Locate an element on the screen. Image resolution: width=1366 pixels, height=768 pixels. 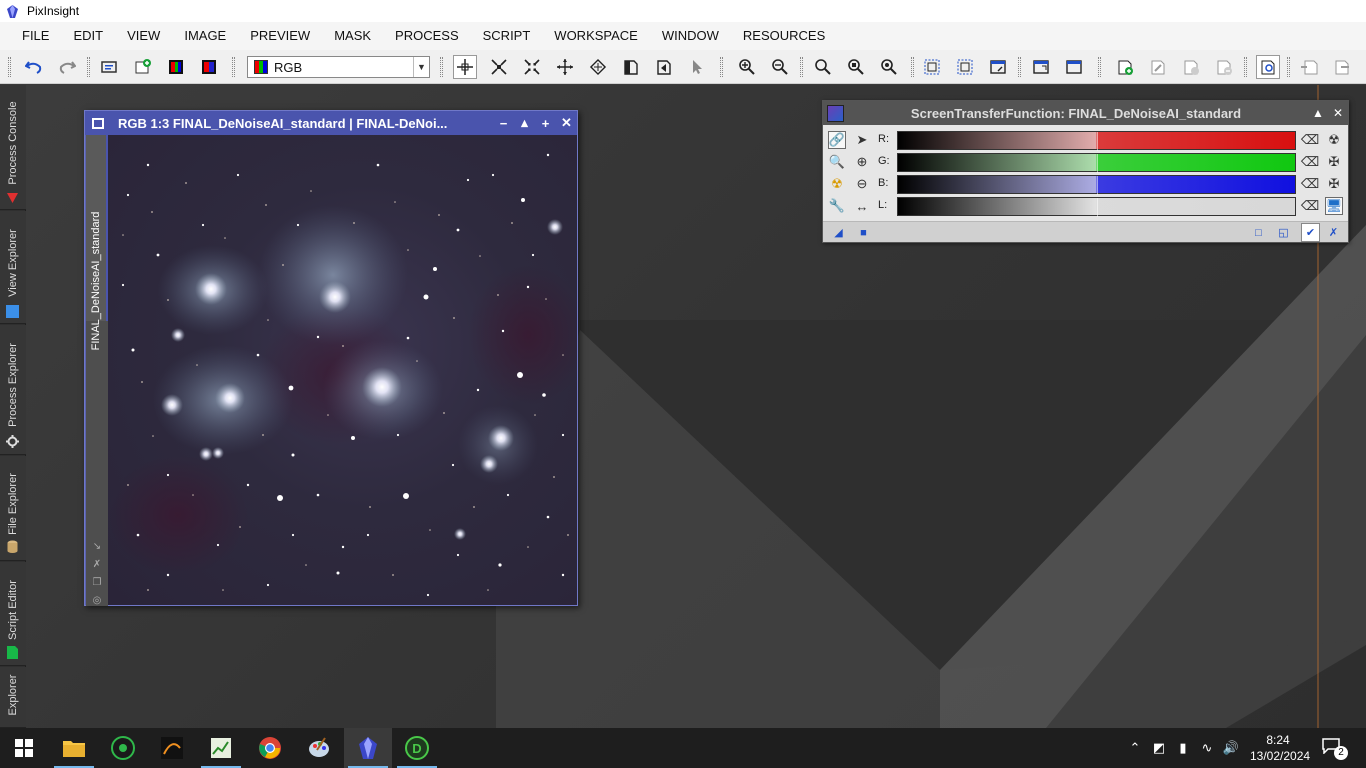
expand-range-icon: ↔ is located at coordinates (862, 206).